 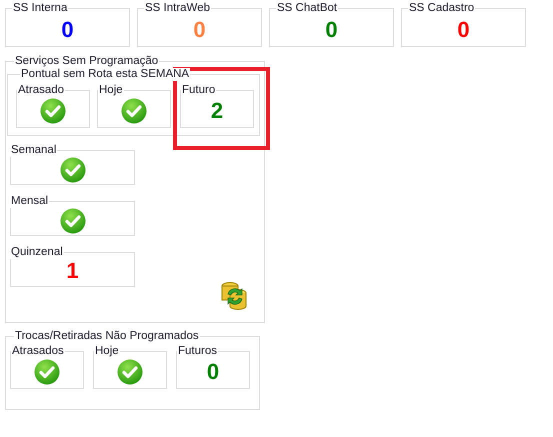 What do you see at coordinates (34, 150) in the screenshot?
I see `box-label: Semanal` at bounding box center [34, 150].